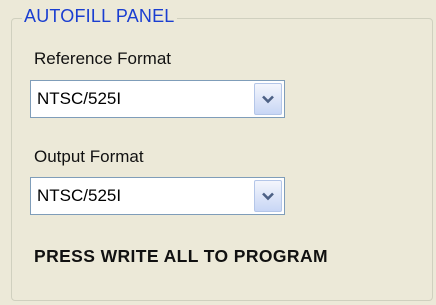 This screenshot has width=436, height=305. What do you see at coordinates (157, 99) in the screenshot?
I see `reference-format-select: NTSC/525I` at bounding box center [157, 99].